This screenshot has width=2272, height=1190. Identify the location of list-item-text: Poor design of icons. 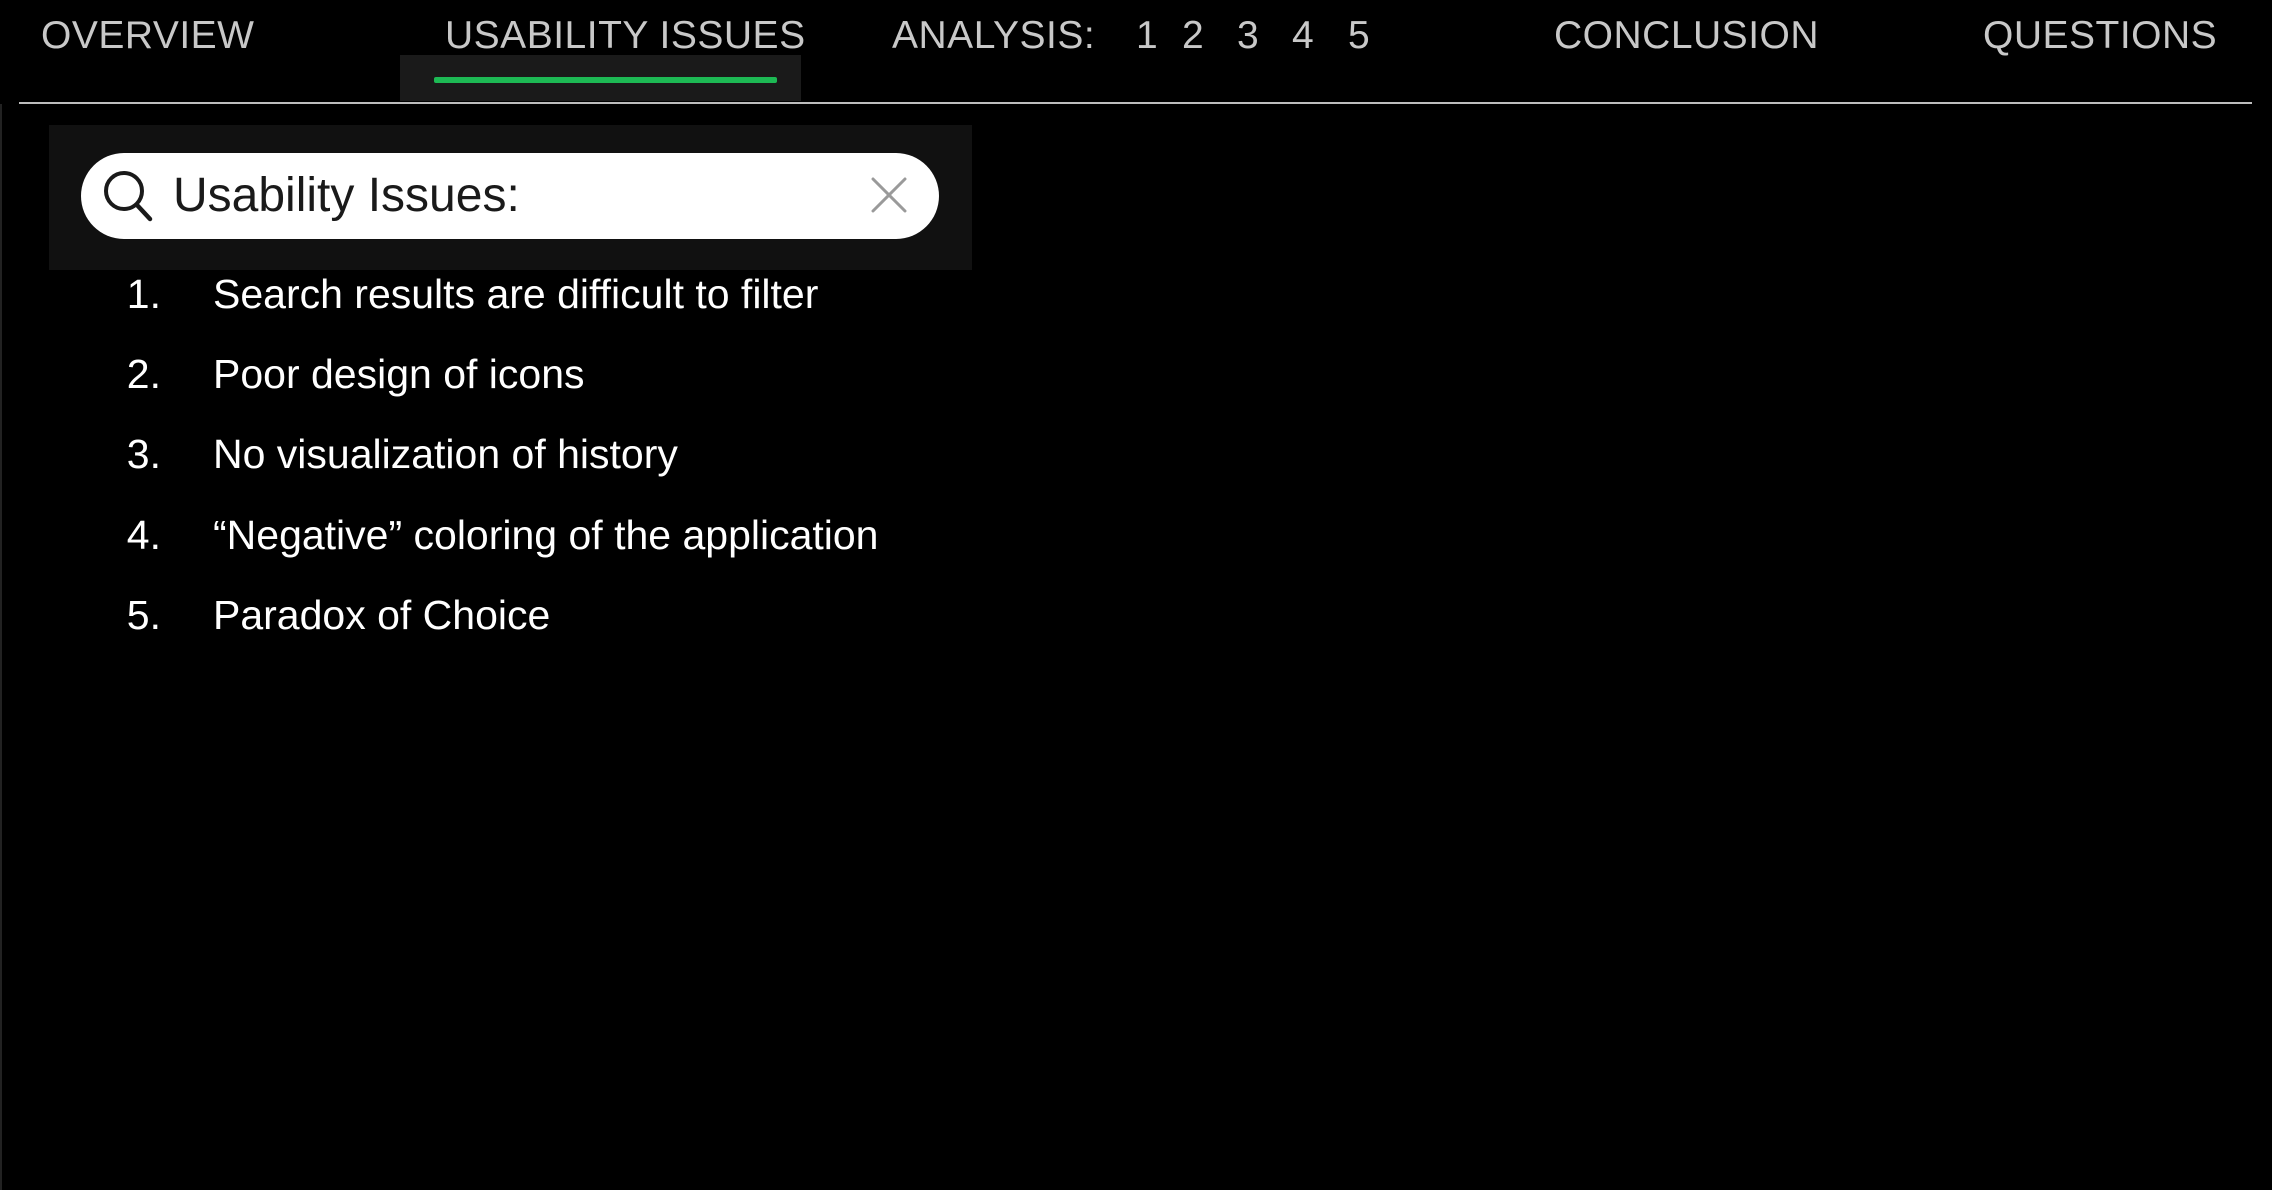
(399, 374).